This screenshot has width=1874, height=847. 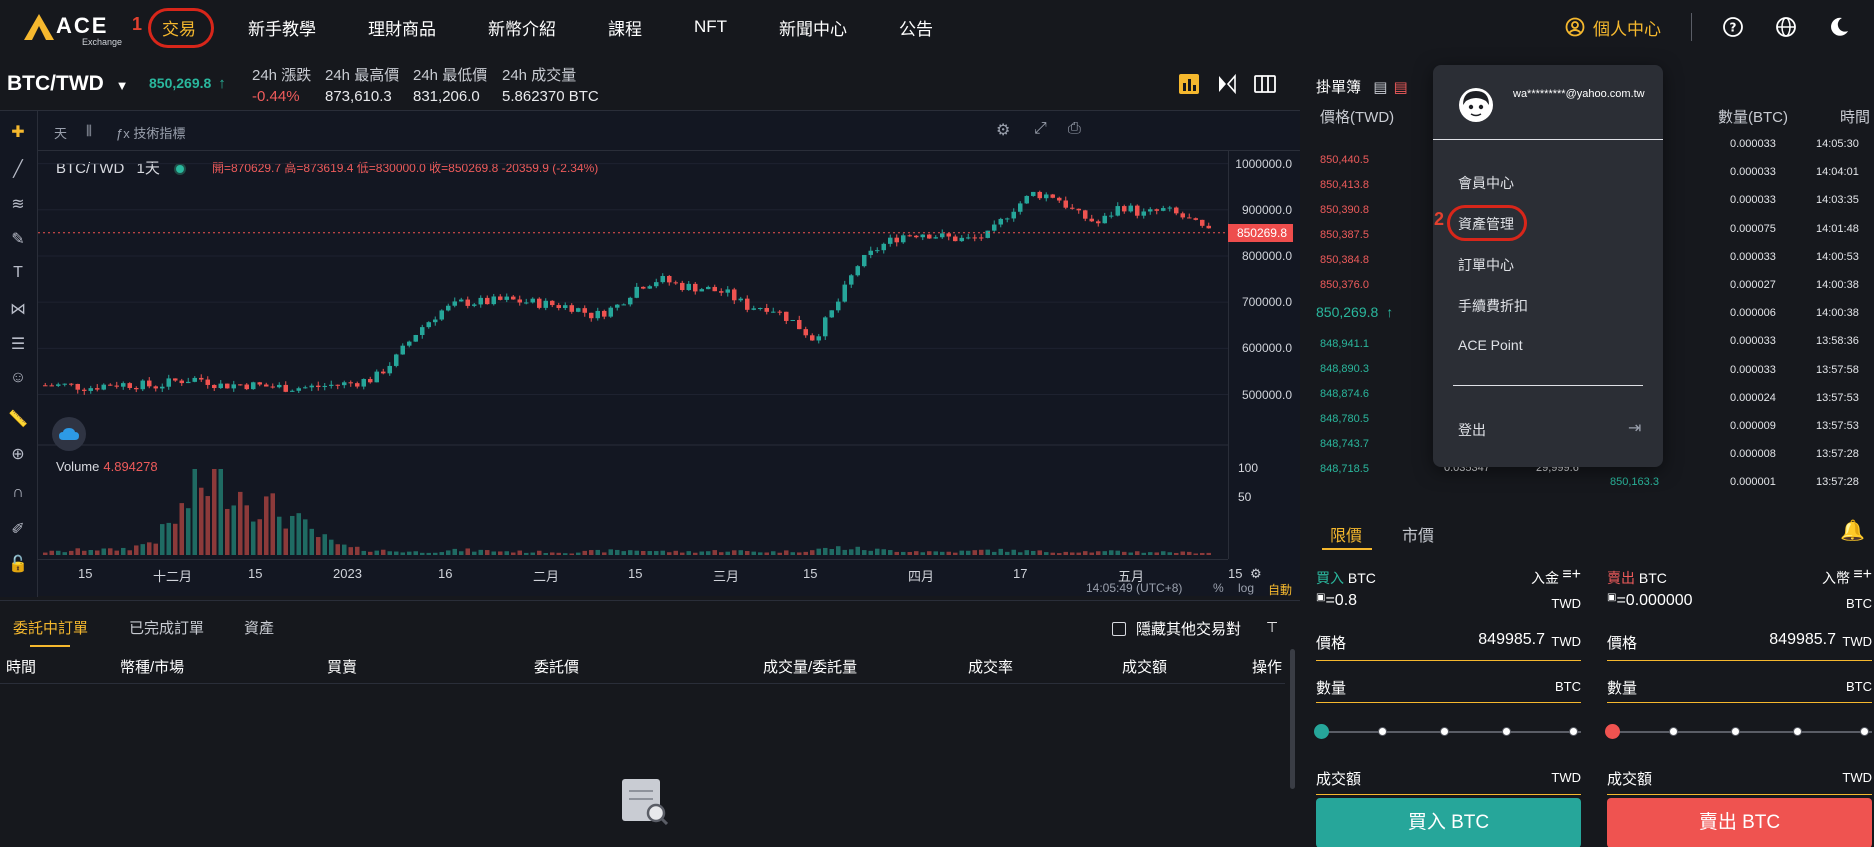 I want to click on indicators-button: ƒx 技術指標, so click(x=150, y=132).